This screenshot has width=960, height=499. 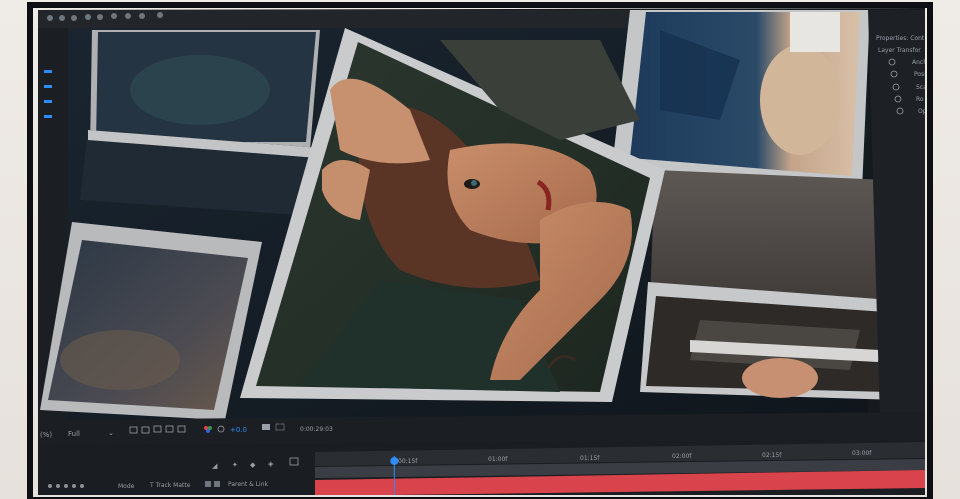 I want to click on visibility-icon, so click(x=50, y=486).